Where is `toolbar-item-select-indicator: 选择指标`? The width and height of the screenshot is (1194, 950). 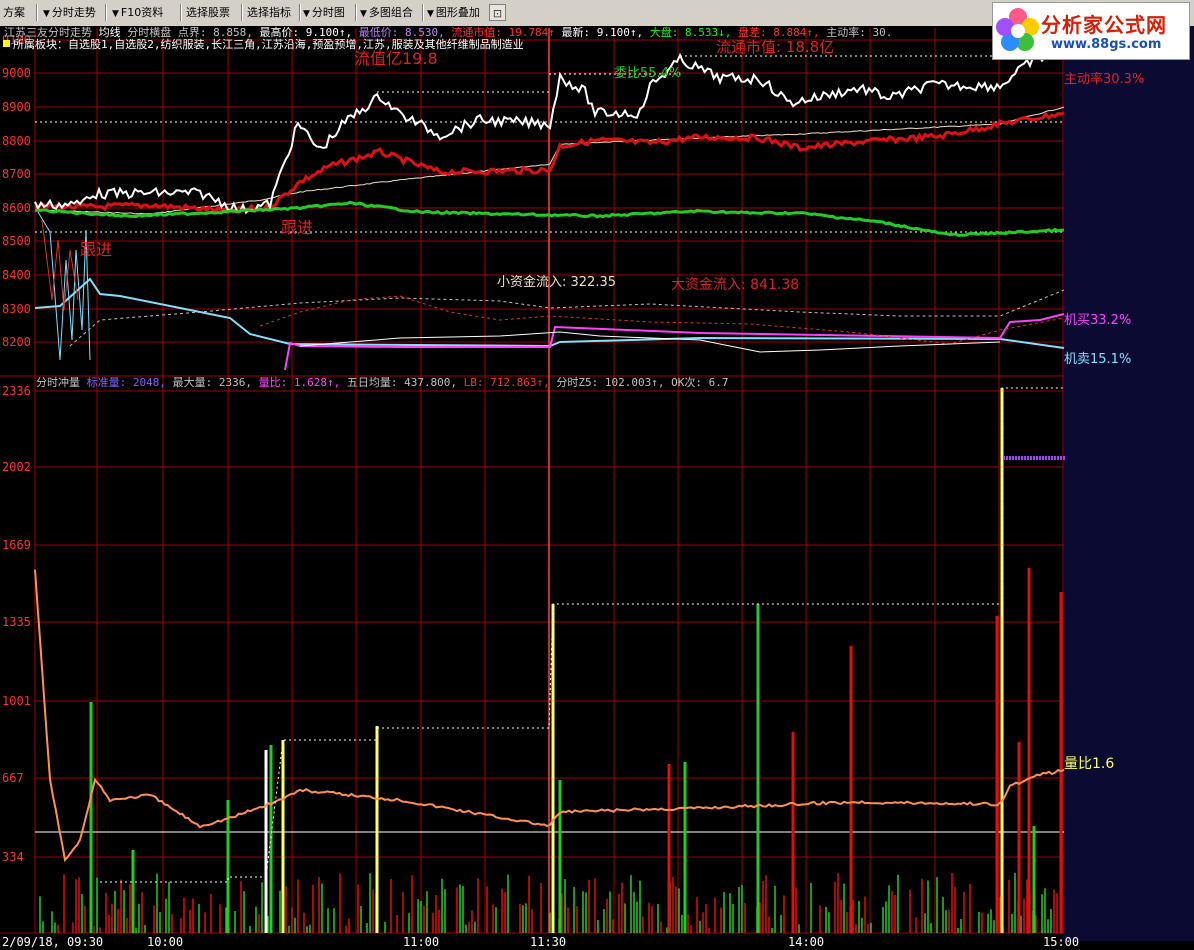 toolbar-item-select-indicator: 选择指标 is located at coordinates (269, 12).